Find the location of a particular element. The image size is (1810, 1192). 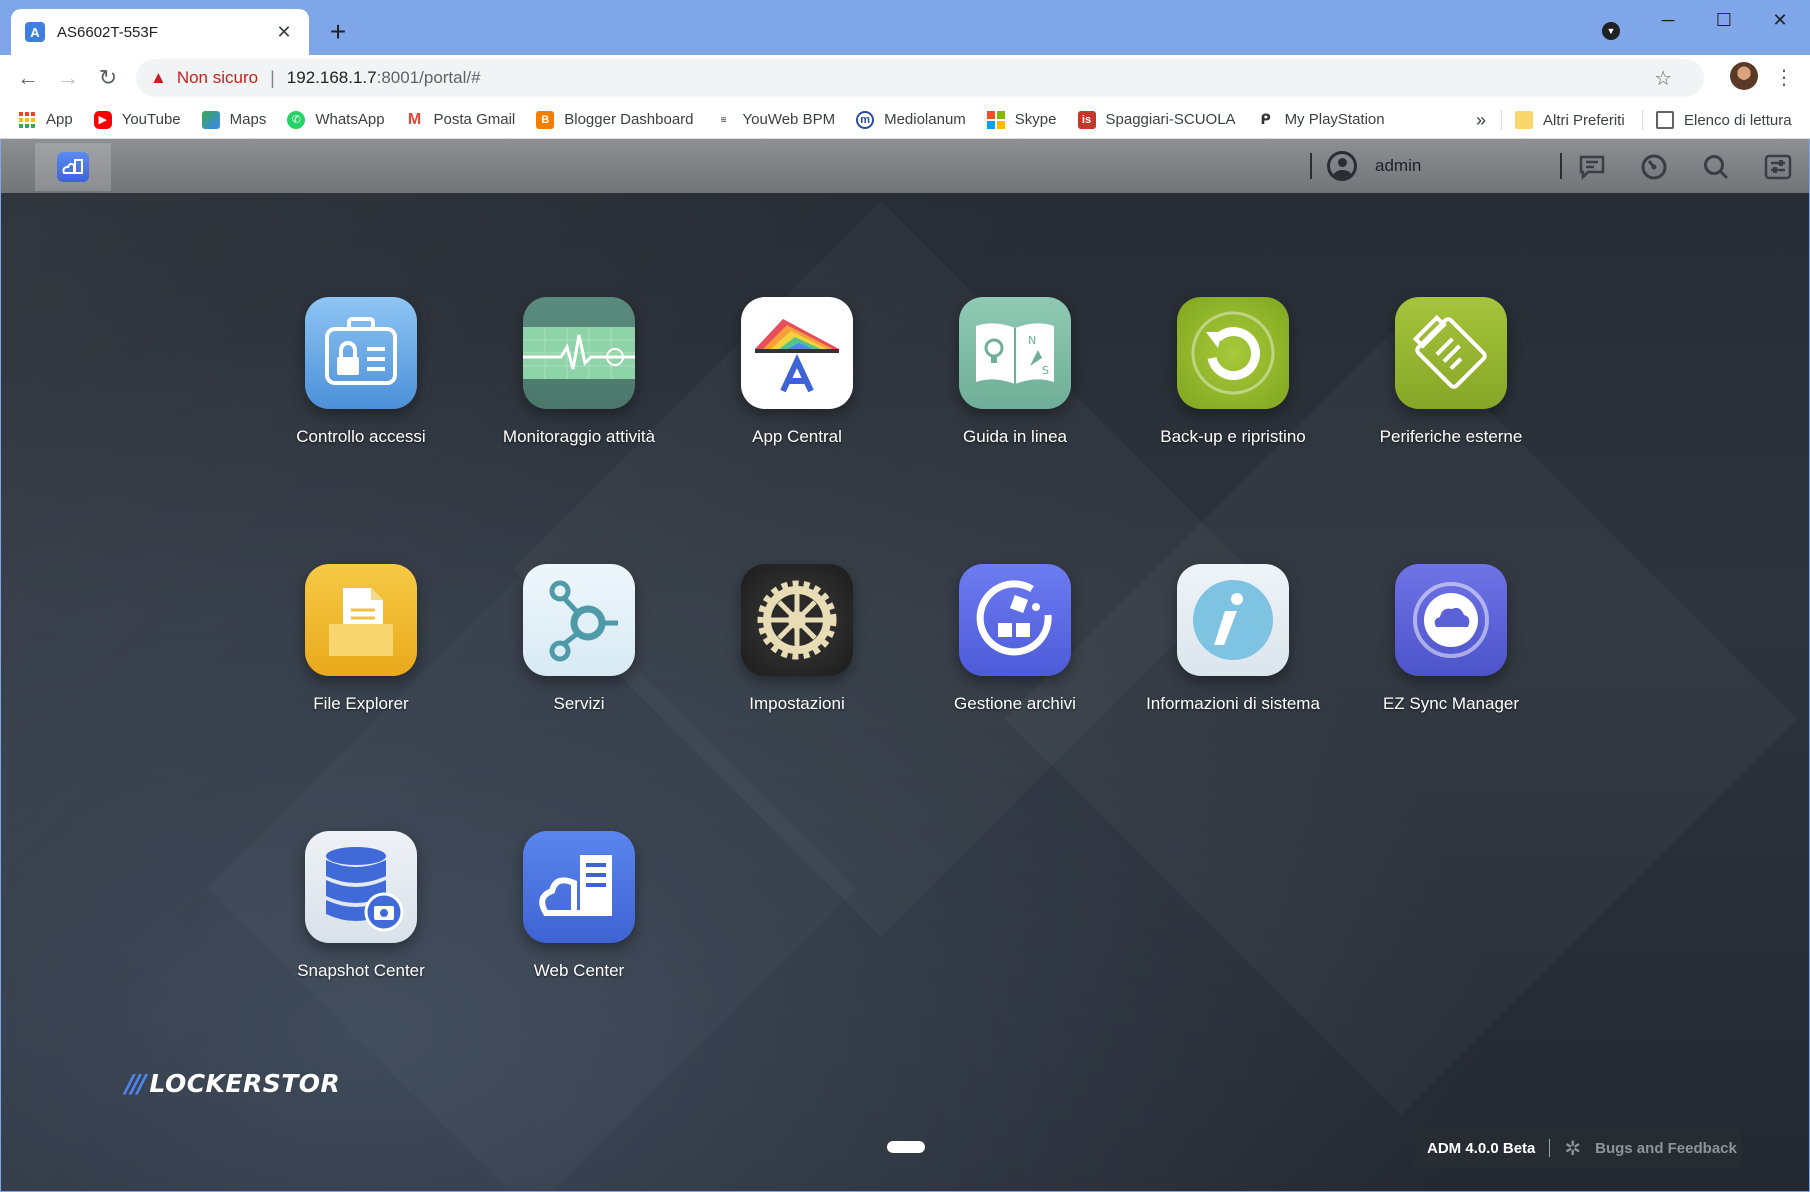

app-informazioni-sistema: Informazioni di sistema is located at coordinates (1233, 639).